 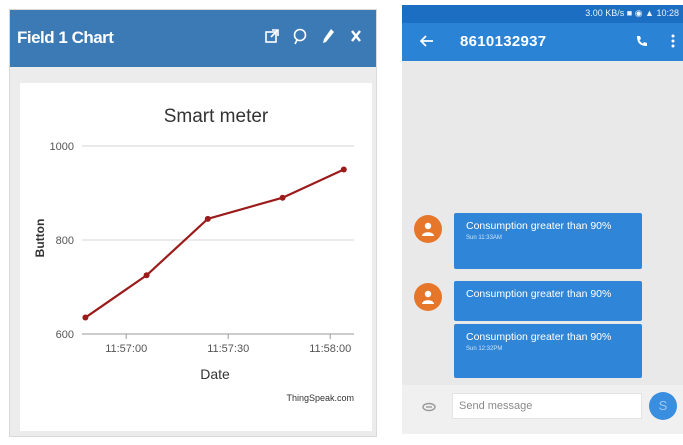 I want to click on network-speed: 3.00 KB/s, so click(x=605, y=13).